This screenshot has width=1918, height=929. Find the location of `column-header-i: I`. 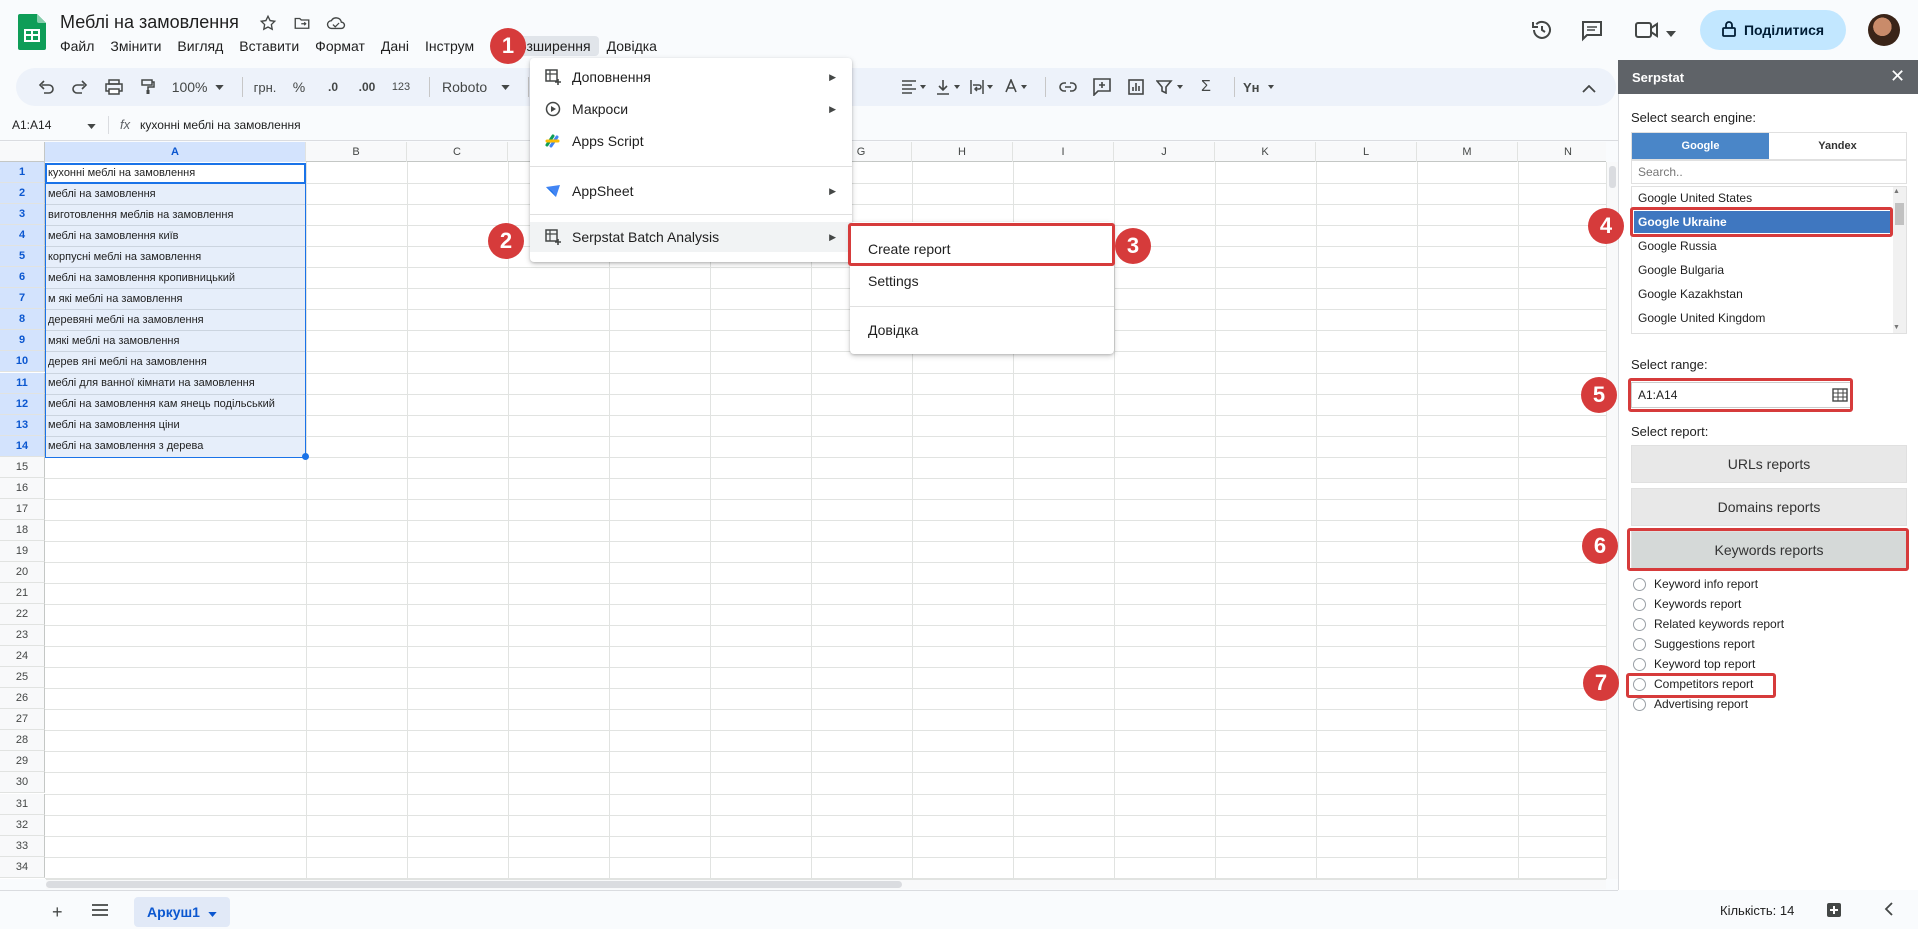

column-header-i: I is located at coordinates (1063, 152).